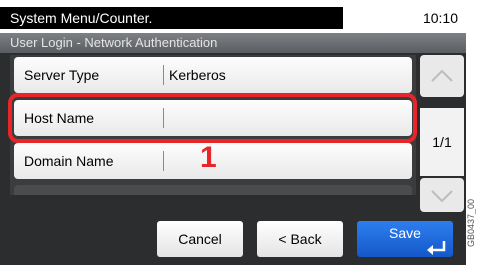 Image resolution: width=478 pixels, height=265 pixels. Describe the element at coordinates (471, 222) in the screenshot. I see `figure-code: GB0437_00` at that location.